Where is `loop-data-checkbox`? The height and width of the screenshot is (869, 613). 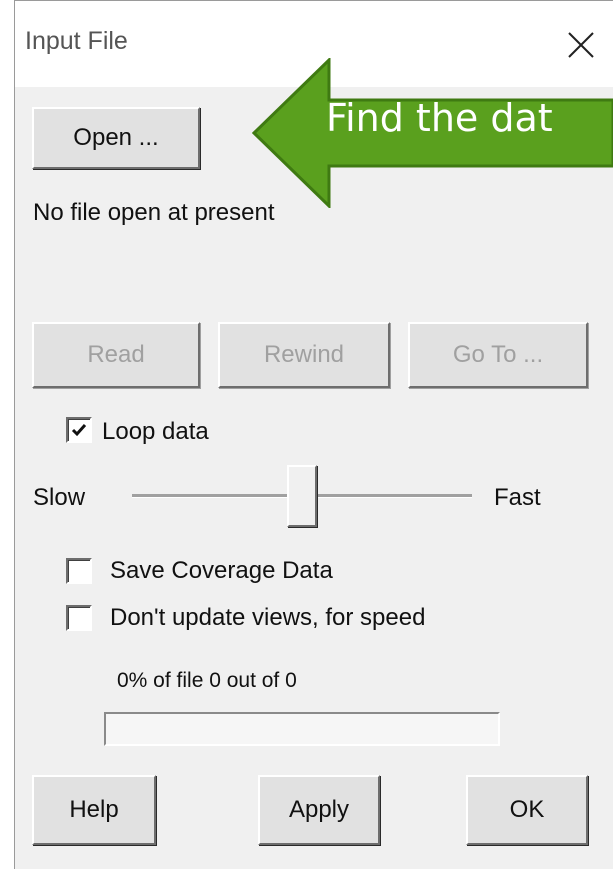
loop-data-checkbox is located at coordinates (79, 430).